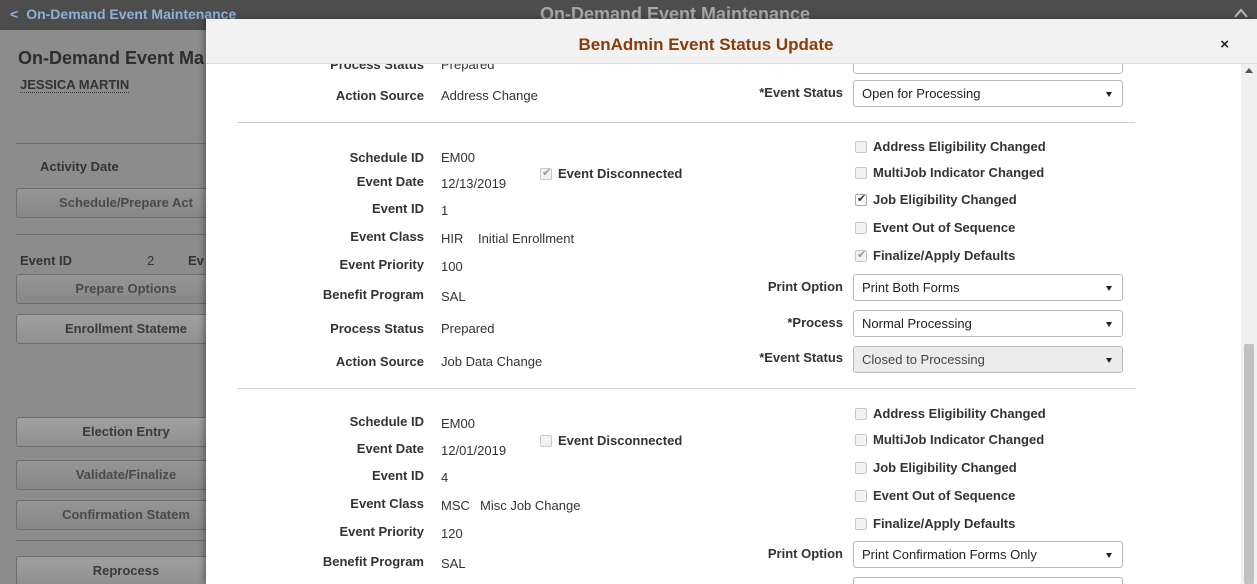  Describe the element at coordinates (988, 69) in the screenshot. I see `select-partial` at that location.